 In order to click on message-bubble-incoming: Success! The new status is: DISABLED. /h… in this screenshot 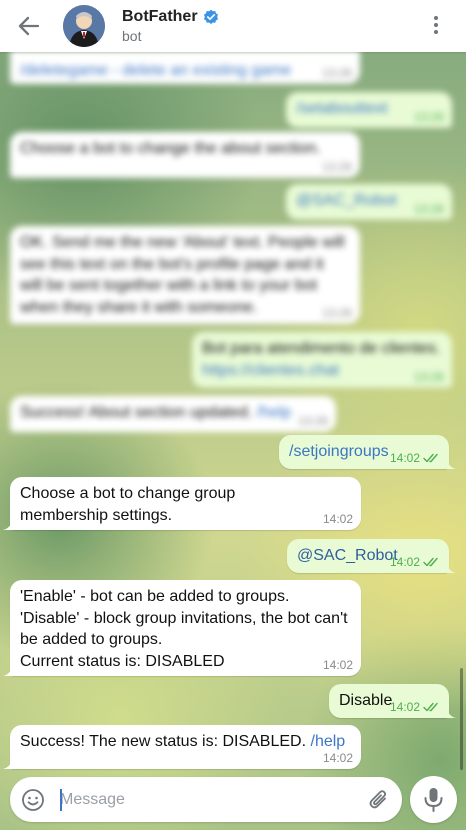, I will do `click(182, 747)`.